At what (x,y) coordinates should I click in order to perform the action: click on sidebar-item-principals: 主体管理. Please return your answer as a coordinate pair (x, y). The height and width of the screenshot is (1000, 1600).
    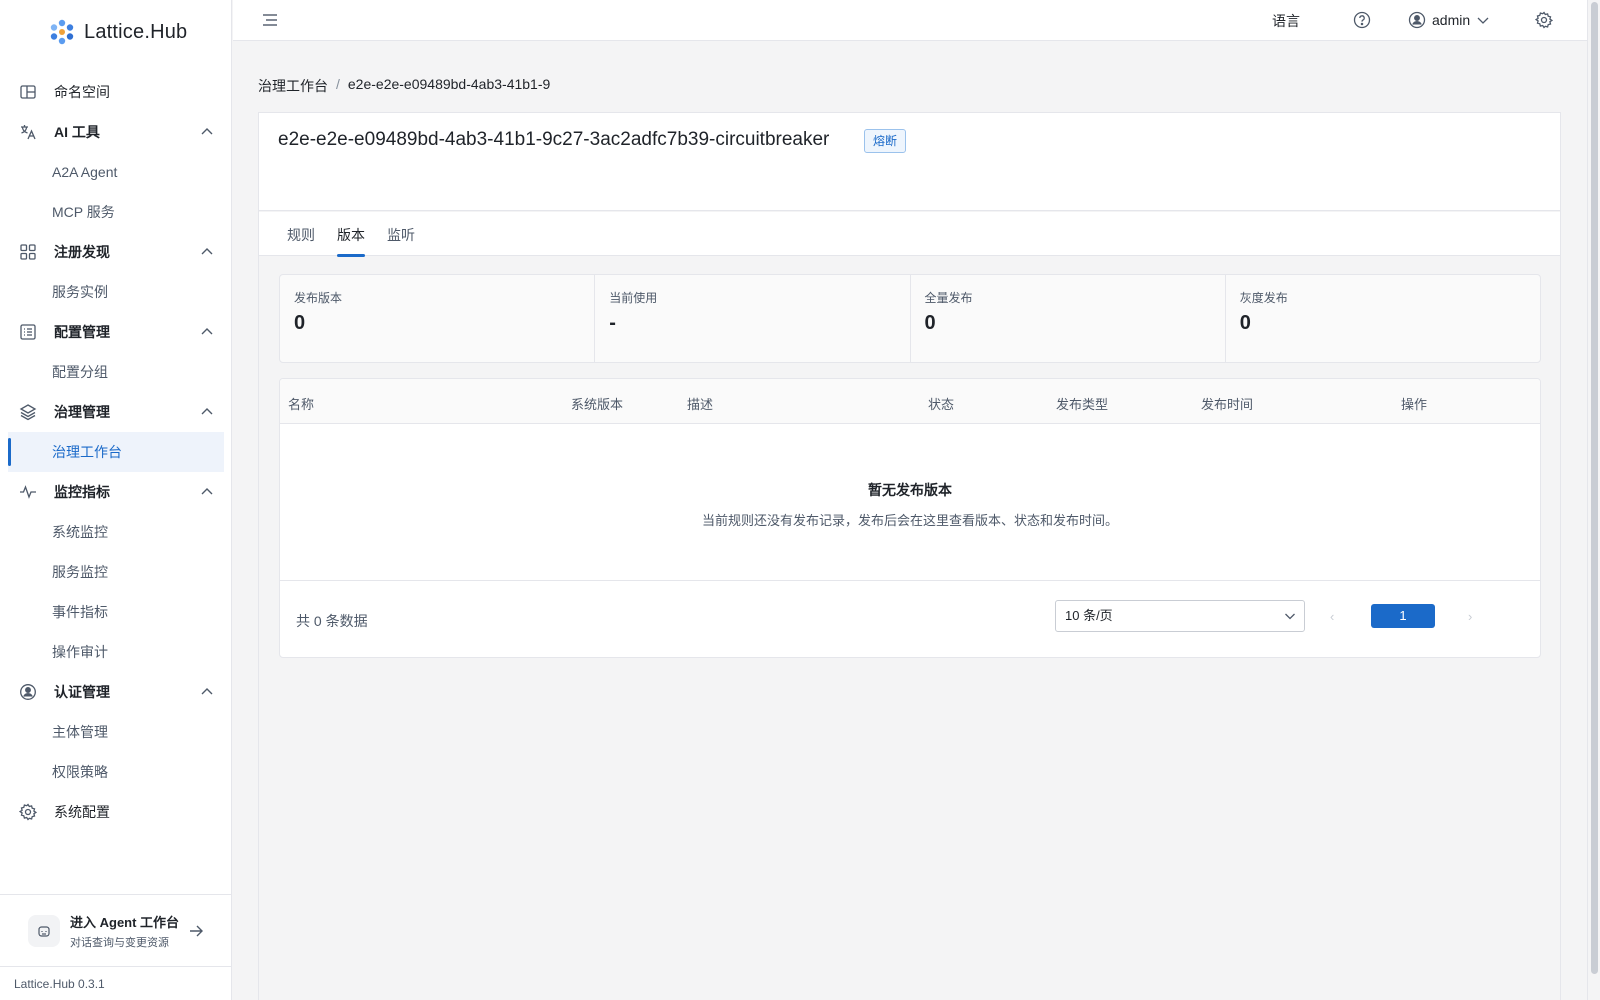
    Looking at the image, I should click on (116, 732).